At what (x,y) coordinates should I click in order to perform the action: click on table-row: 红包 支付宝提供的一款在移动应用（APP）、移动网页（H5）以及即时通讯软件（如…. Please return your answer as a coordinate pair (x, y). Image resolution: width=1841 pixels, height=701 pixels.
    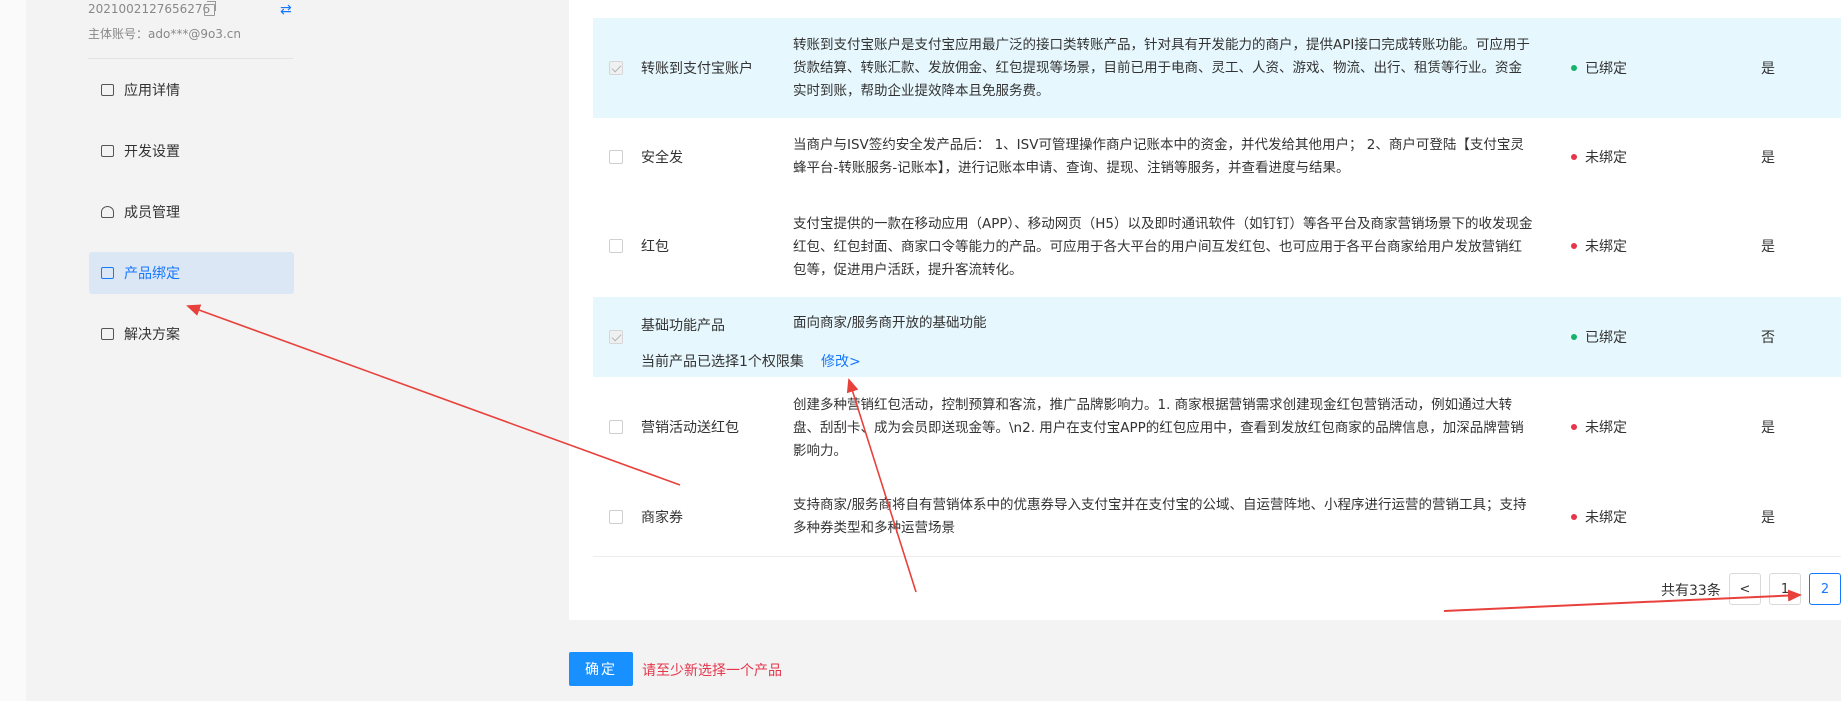
    Looking at the image, I should click on (1217, 247).